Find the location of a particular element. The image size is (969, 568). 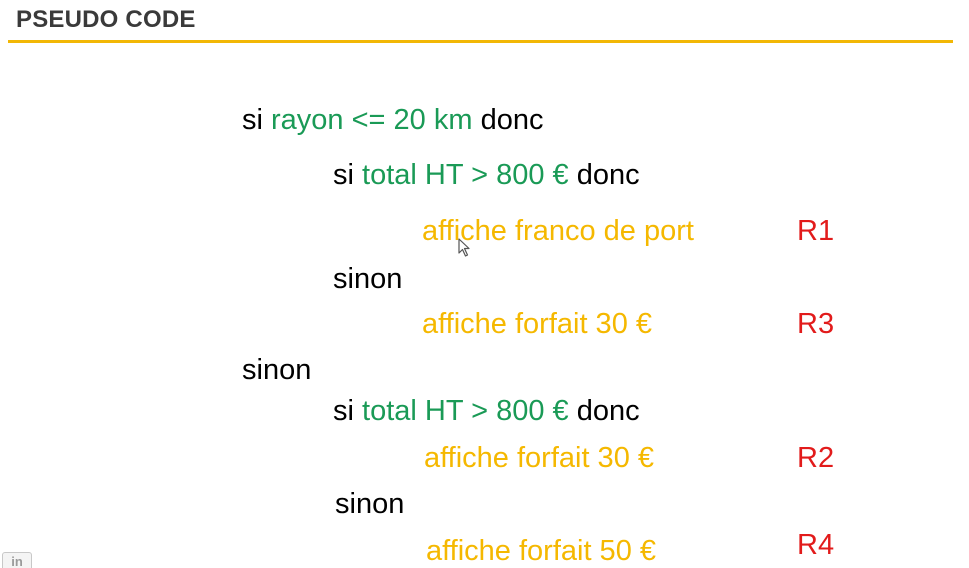

title-underline is located at coordinates (480, 41).